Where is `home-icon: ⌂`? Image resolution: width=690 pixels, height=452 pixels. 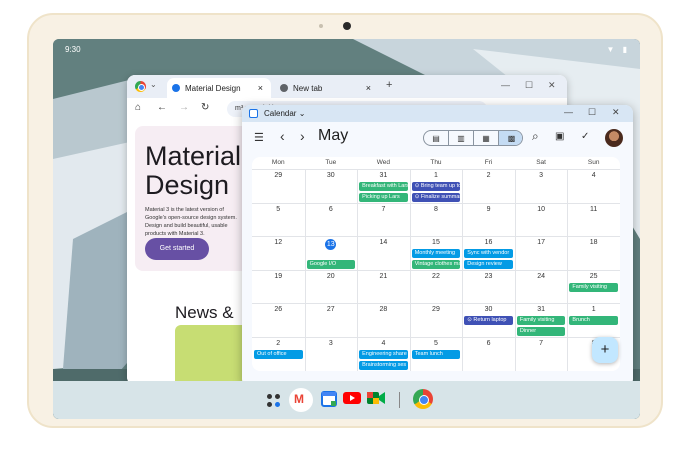 home-icon: ⌂ is located at coordinates (138, 107).